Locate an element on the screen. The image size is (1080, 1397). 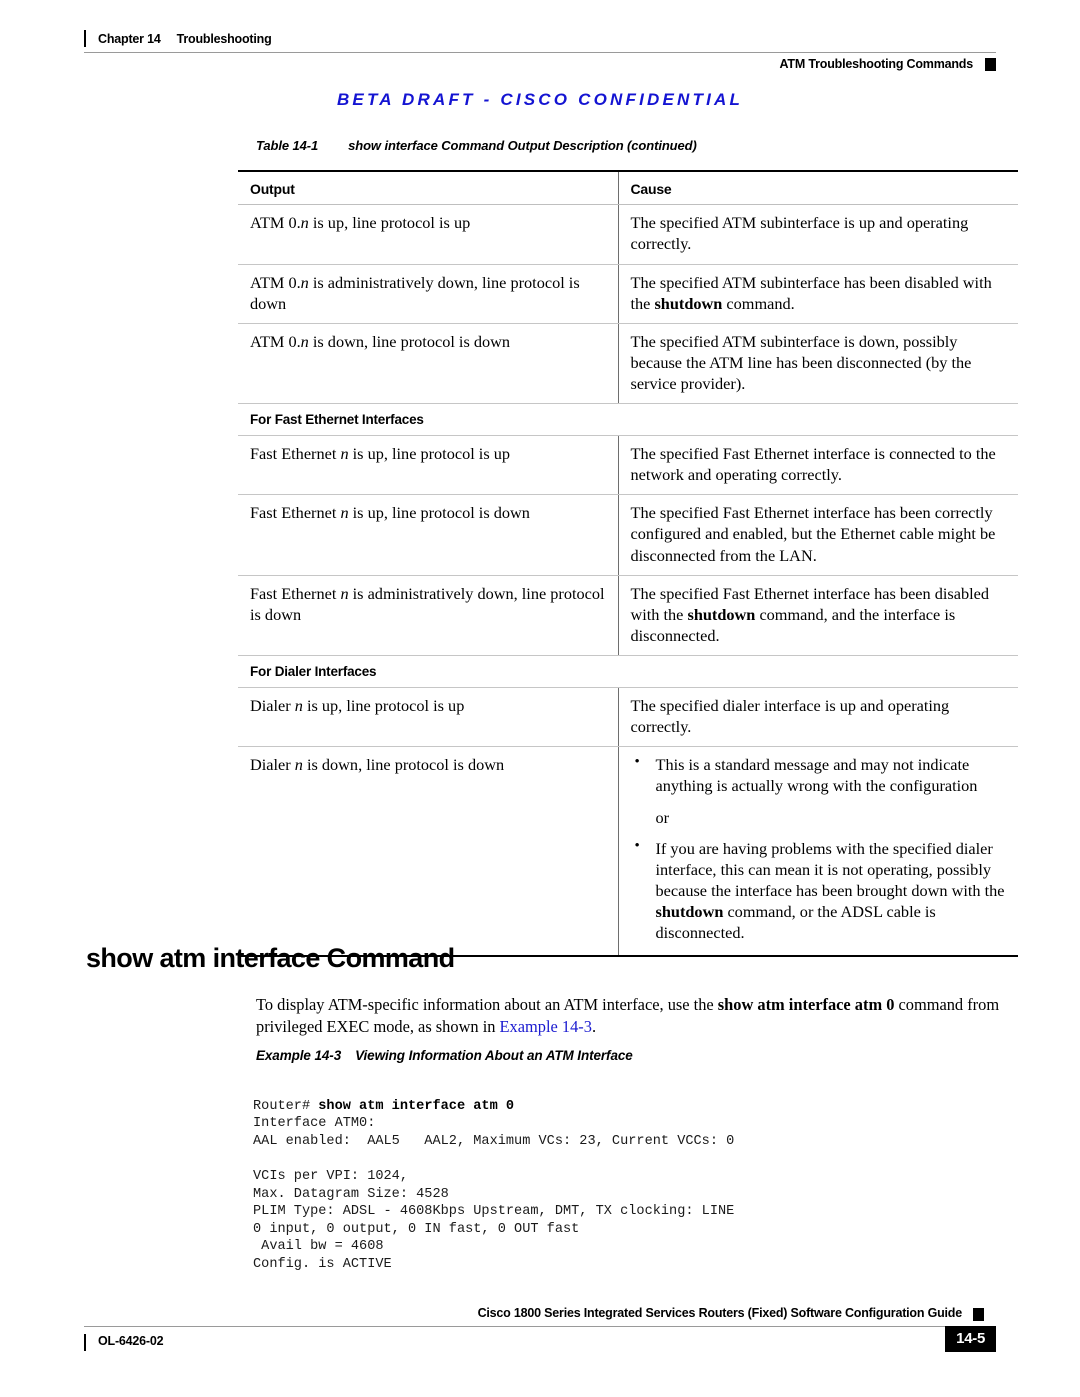
header-tab-marker-icon is located at coordinates (990, 64).